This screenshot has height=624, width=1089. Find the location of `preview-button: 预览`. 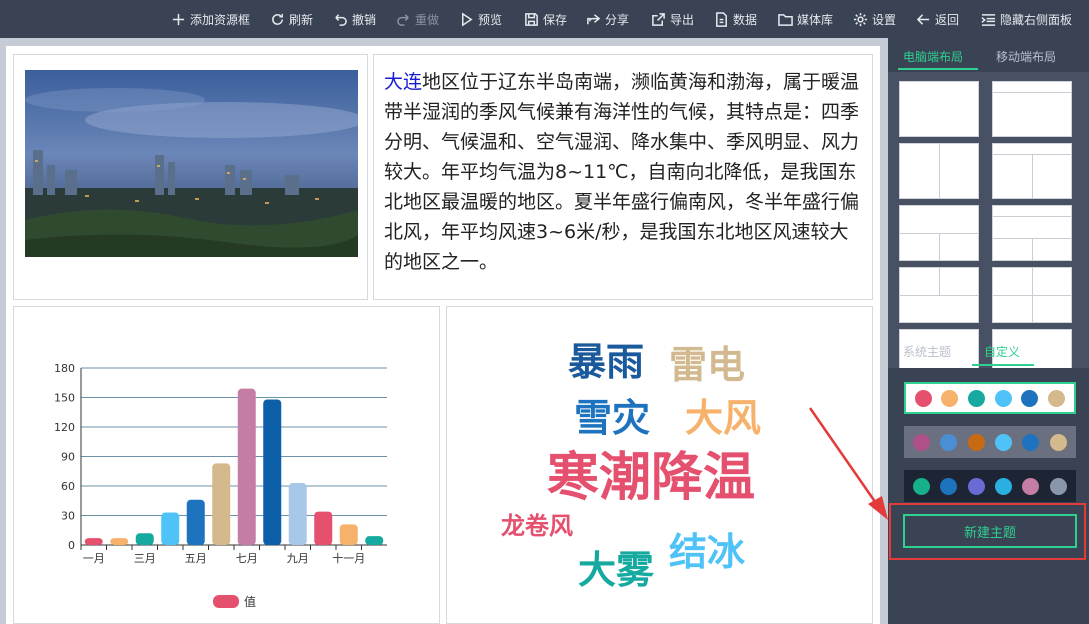

preview-button: 预览 is located at coordinates (480, 19).